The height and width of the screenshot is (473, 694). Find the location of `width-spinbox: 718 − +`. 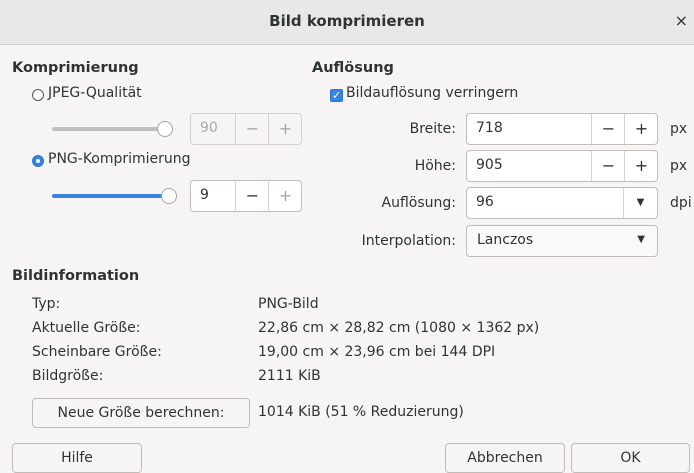

width-spinbox: 718 − + is located at coordinates (562, 129).